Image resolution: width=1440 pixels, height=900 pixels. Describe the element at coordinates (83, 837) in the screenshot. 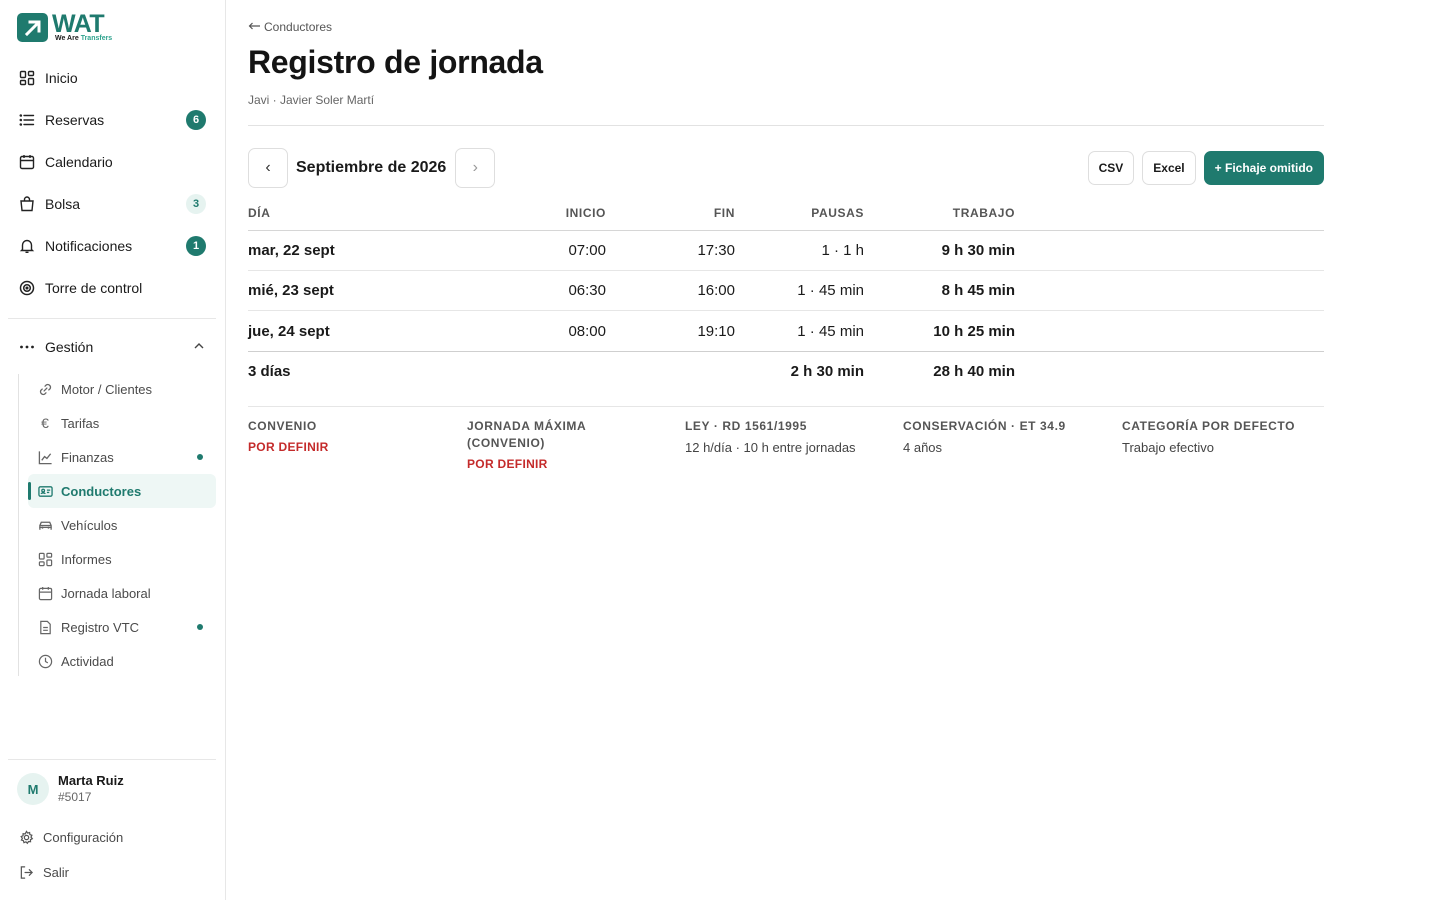

I see `settings-label: Configuración` at that location.